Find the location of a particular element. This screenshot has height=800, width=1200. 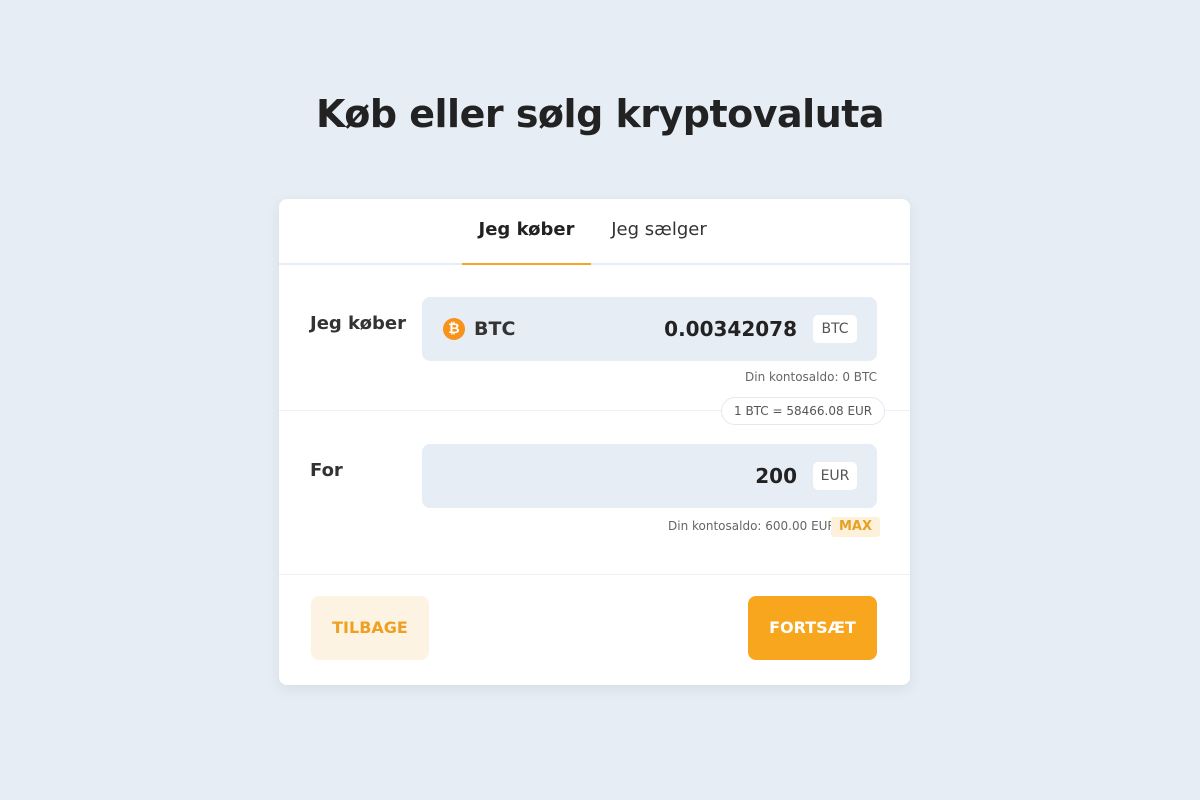

pay-amount-value: 200 is located at coordinates (776, 476).